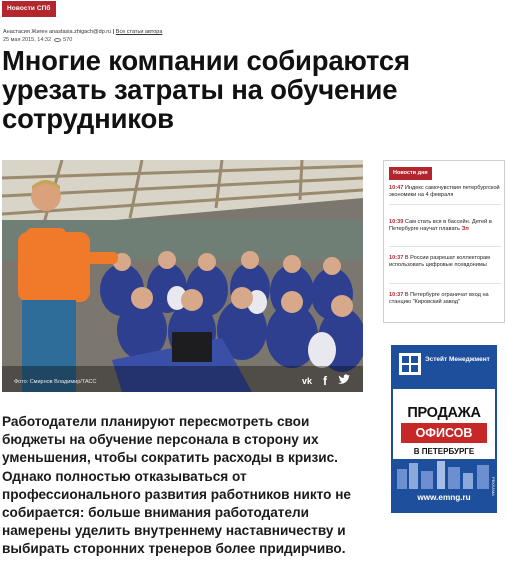  Describe the element at coordinates (465, 229) in the screenshot. I see `news-tag: Эл` at that location.